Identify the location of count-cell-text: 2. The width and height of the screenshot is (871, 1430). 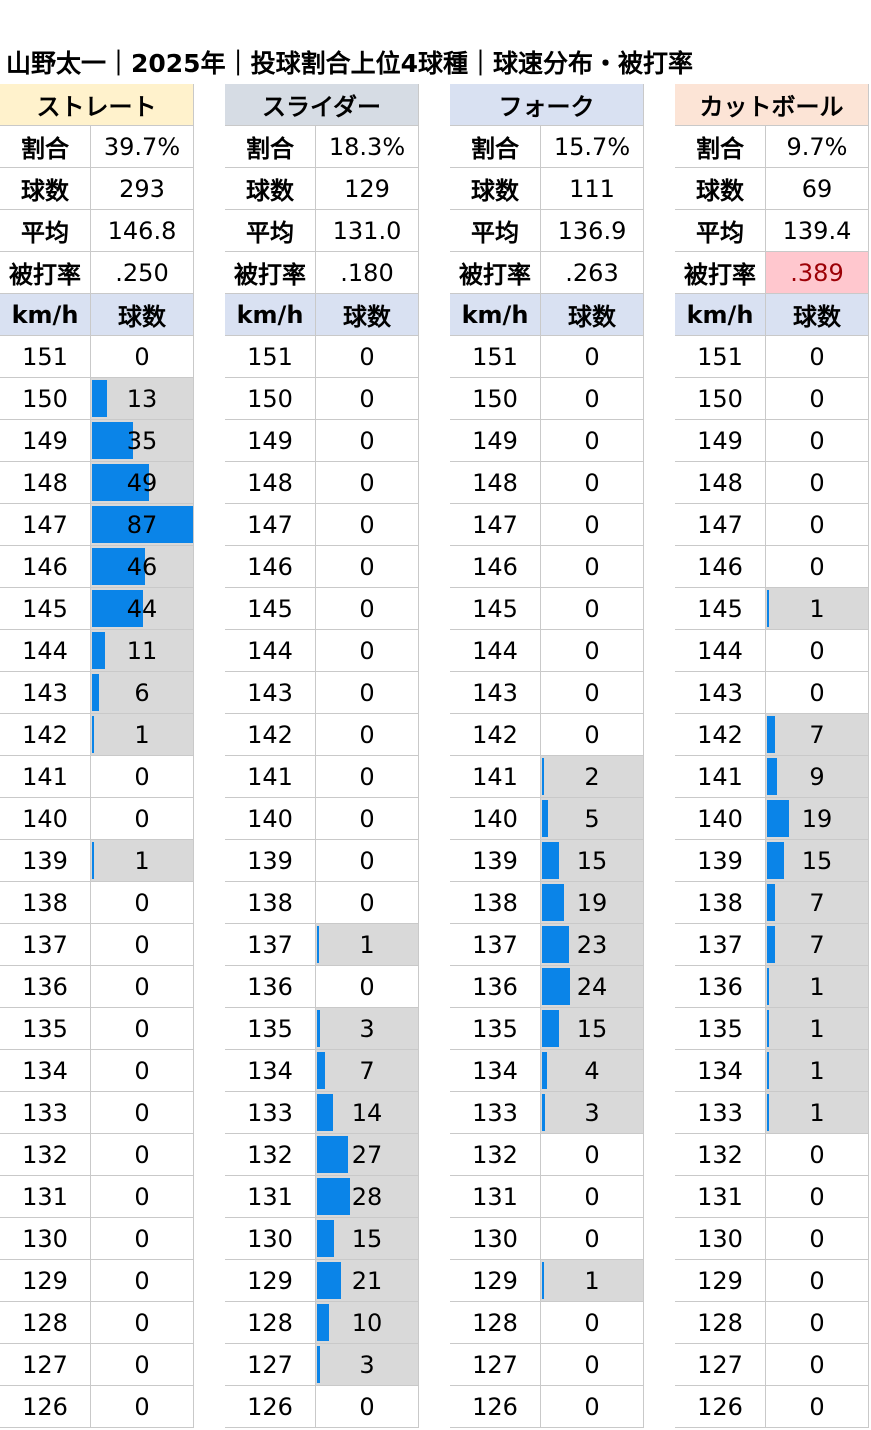
(592, 776).